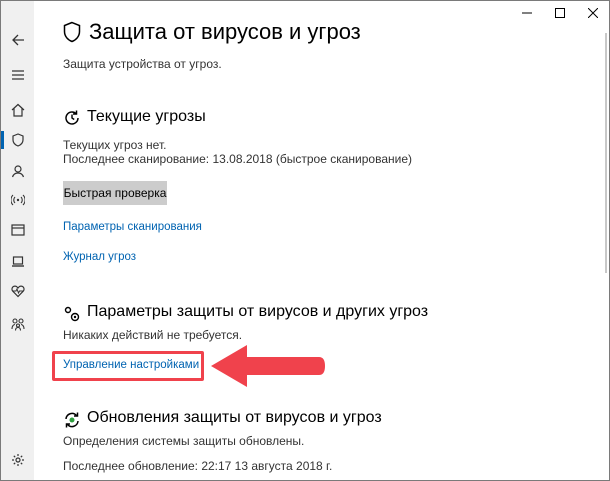 Image resolution: width=610 pixels, height=481 pixels. I want to click on maximize-icon, so click(559, 13).